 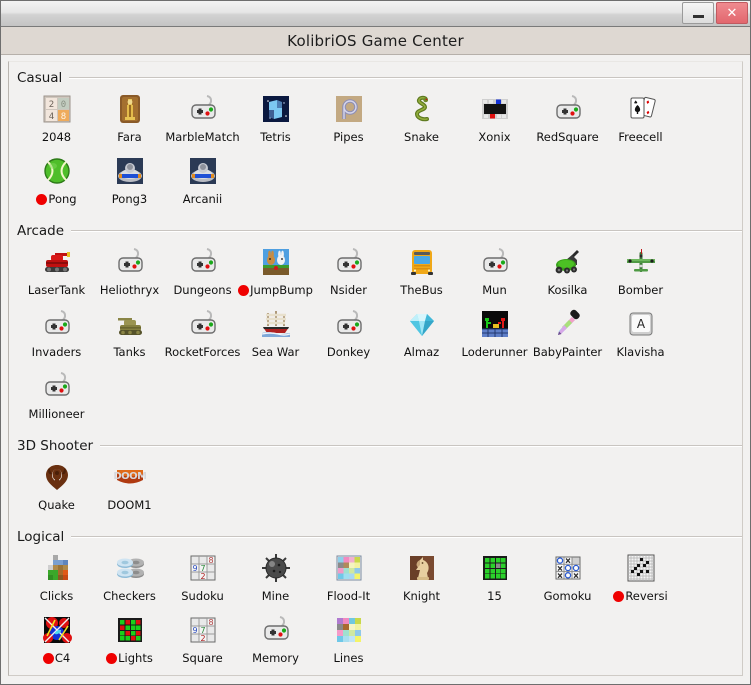 What do you see at coordinates (129, 337) in the screenshot?
I see `game-tile: Tanks` at bounding box center [129, 337].